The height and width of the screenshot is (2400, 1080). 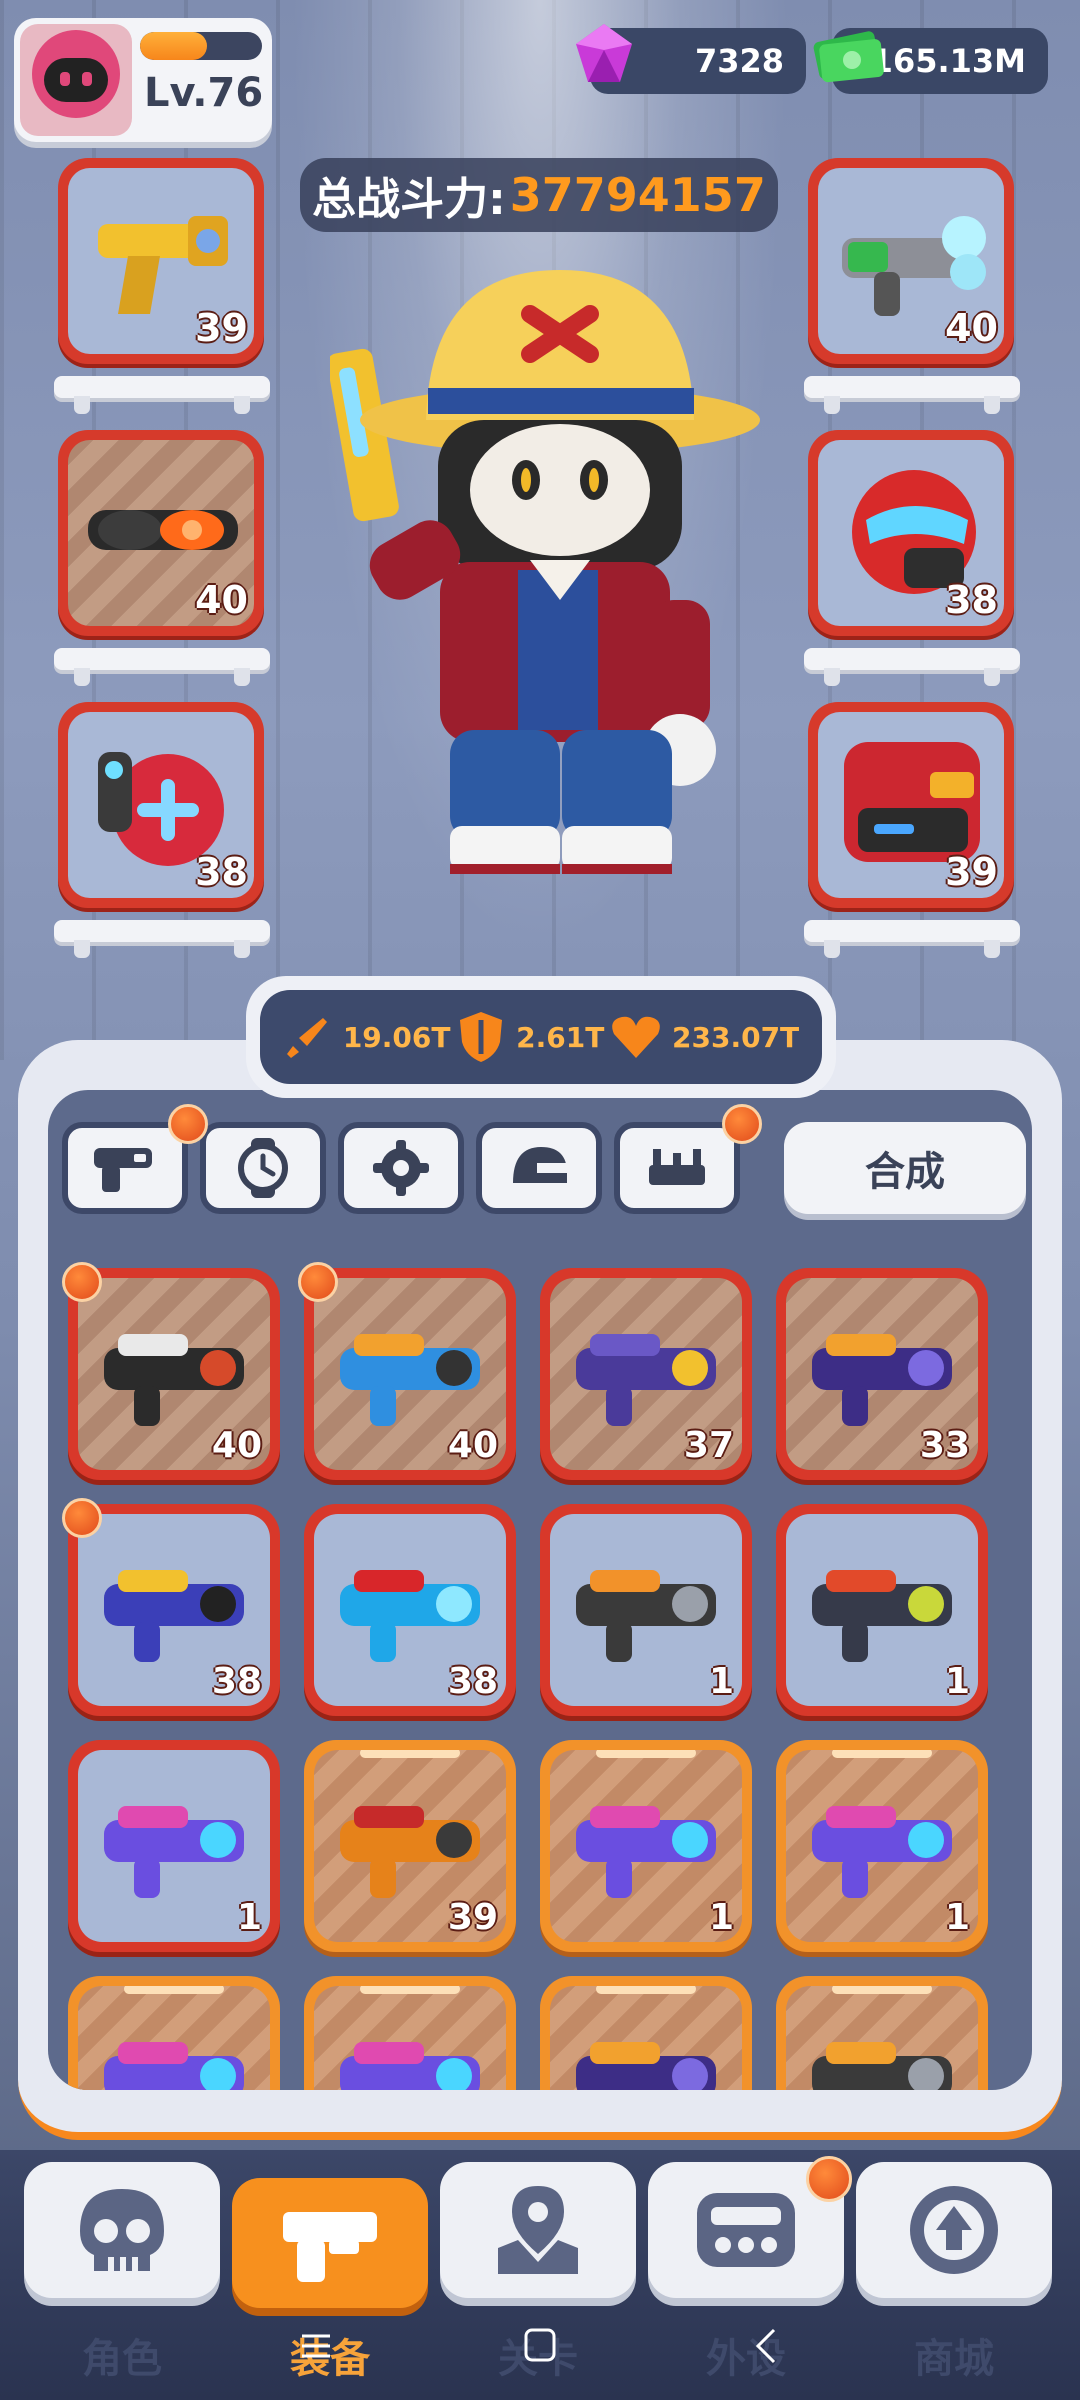 I want to click on stats-bar: 19.06T 2.61T 233.07T, so click(x=541, y=1037).